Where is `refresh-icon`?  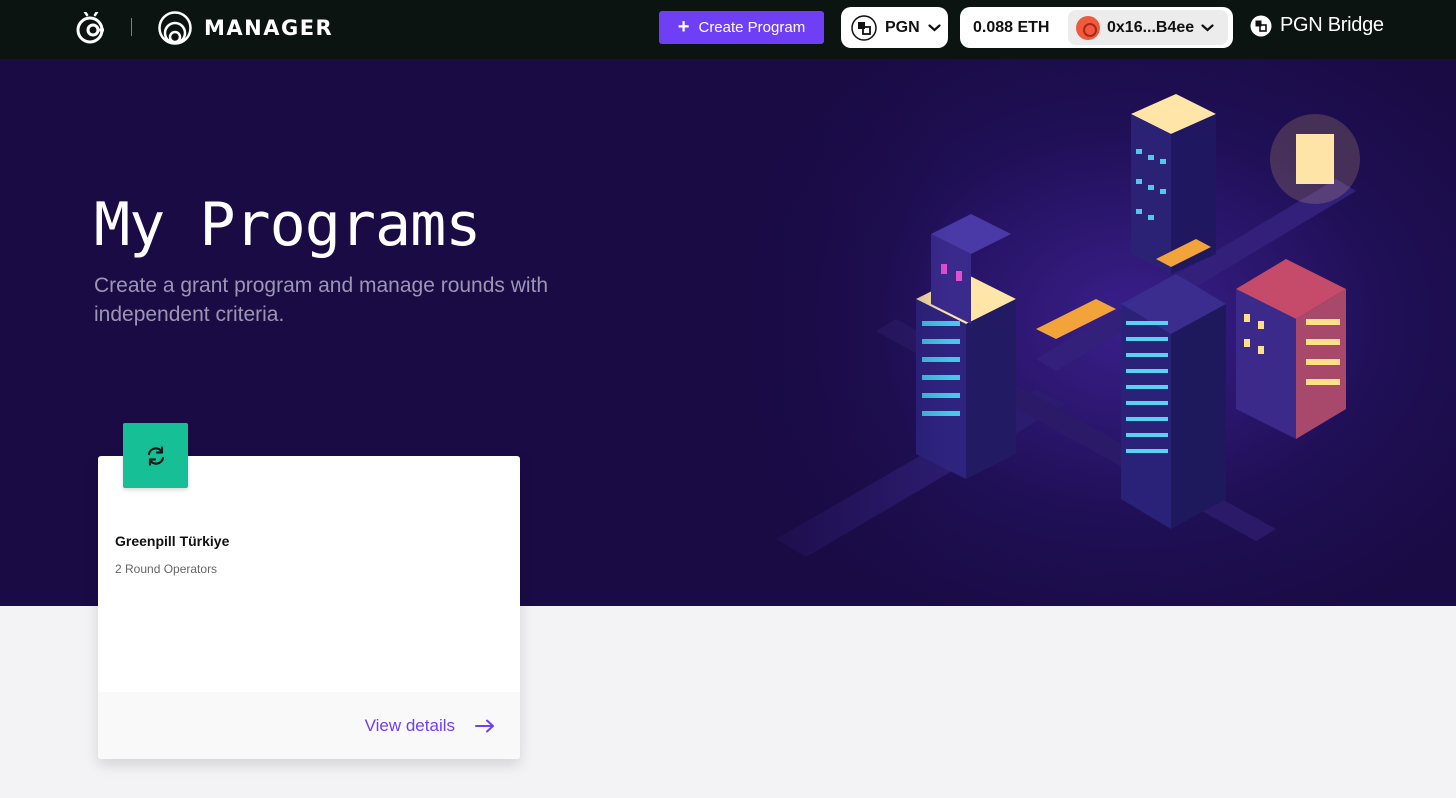
refresh-icon is located at coordinates (155, 455).